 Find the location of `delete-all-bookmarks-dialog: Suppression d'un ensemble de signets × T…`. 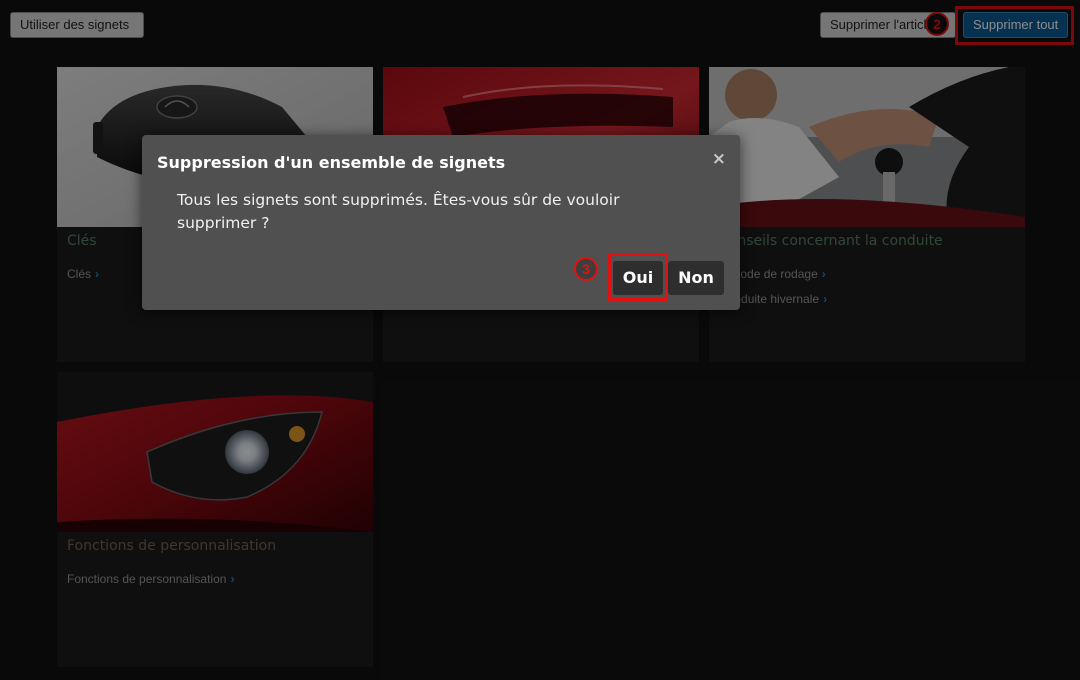

delete-all-bookmarks-dialog: Suppression d'un ensemble de signets × T… is located at coordinates (441, 222).